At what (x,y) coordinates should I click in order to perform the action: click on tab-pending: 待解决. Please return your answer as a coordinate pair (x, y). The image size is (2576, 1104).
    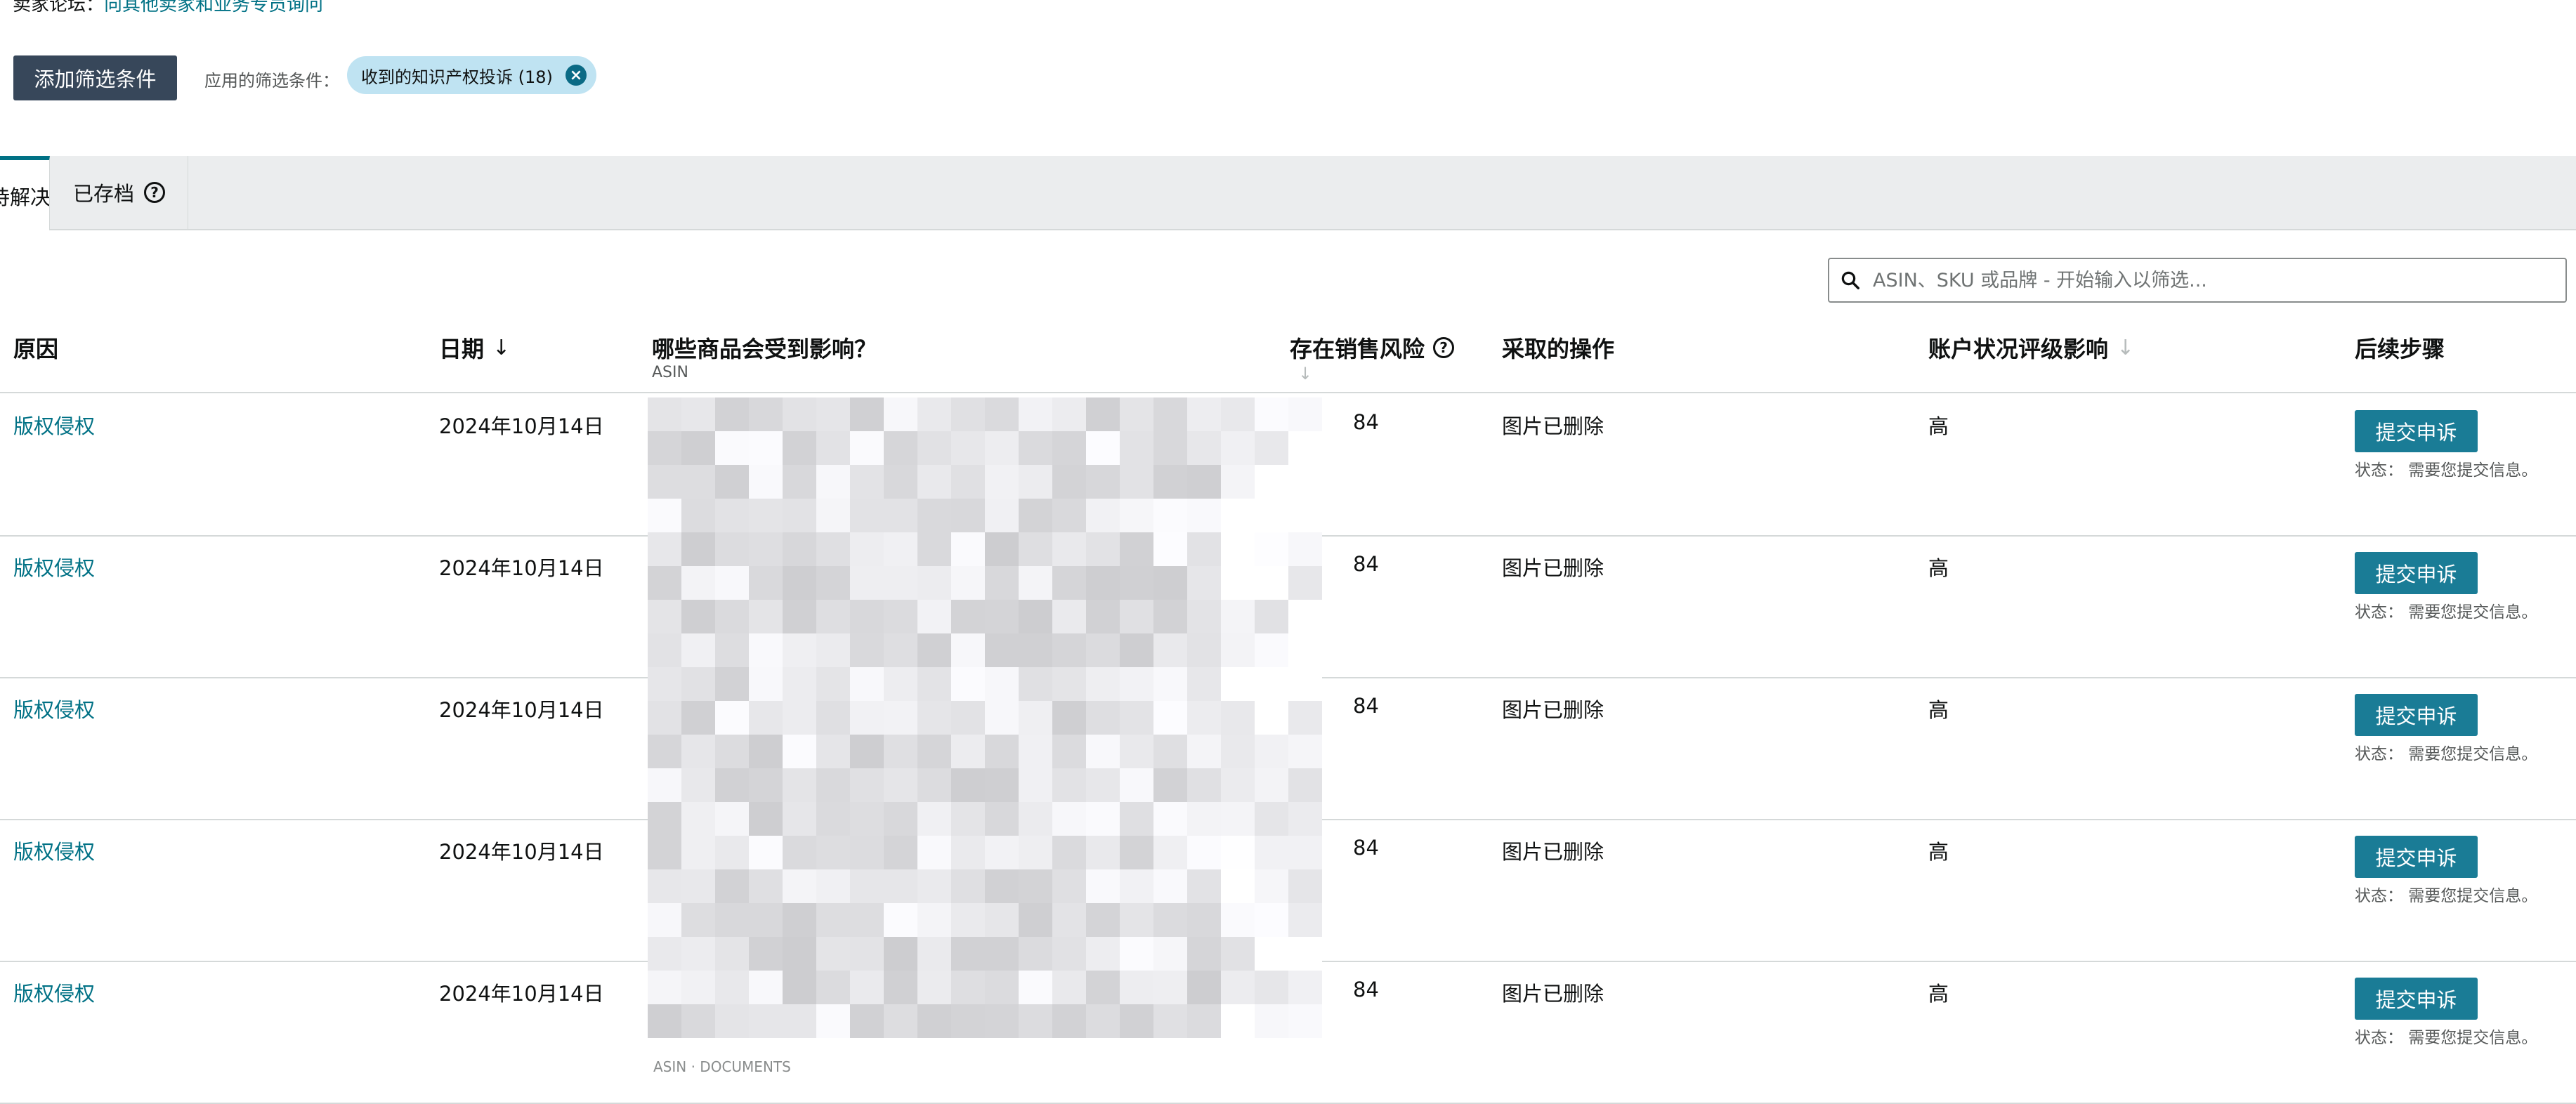
    Looking at the image, I should click on (25, 193).